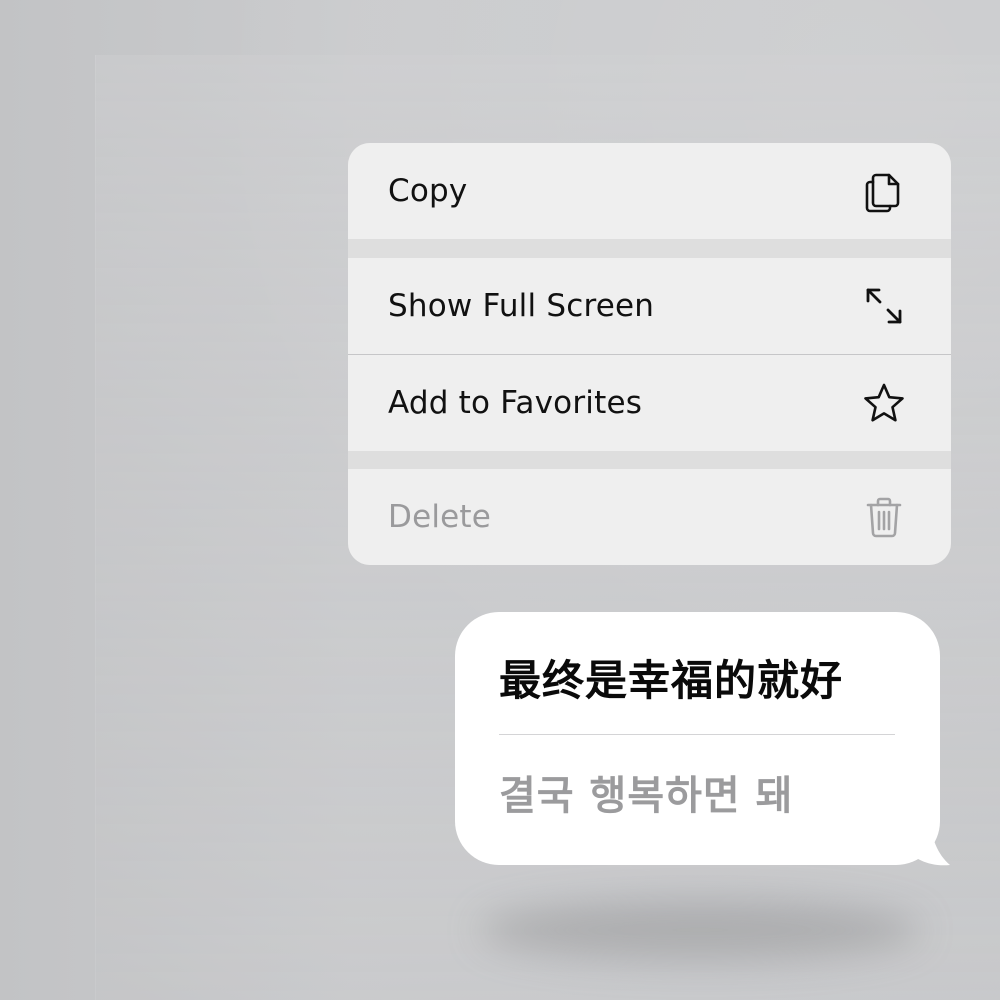  Describe the element at coordinates (884, 403) in the screenshot. I see `star-icon` at that location.